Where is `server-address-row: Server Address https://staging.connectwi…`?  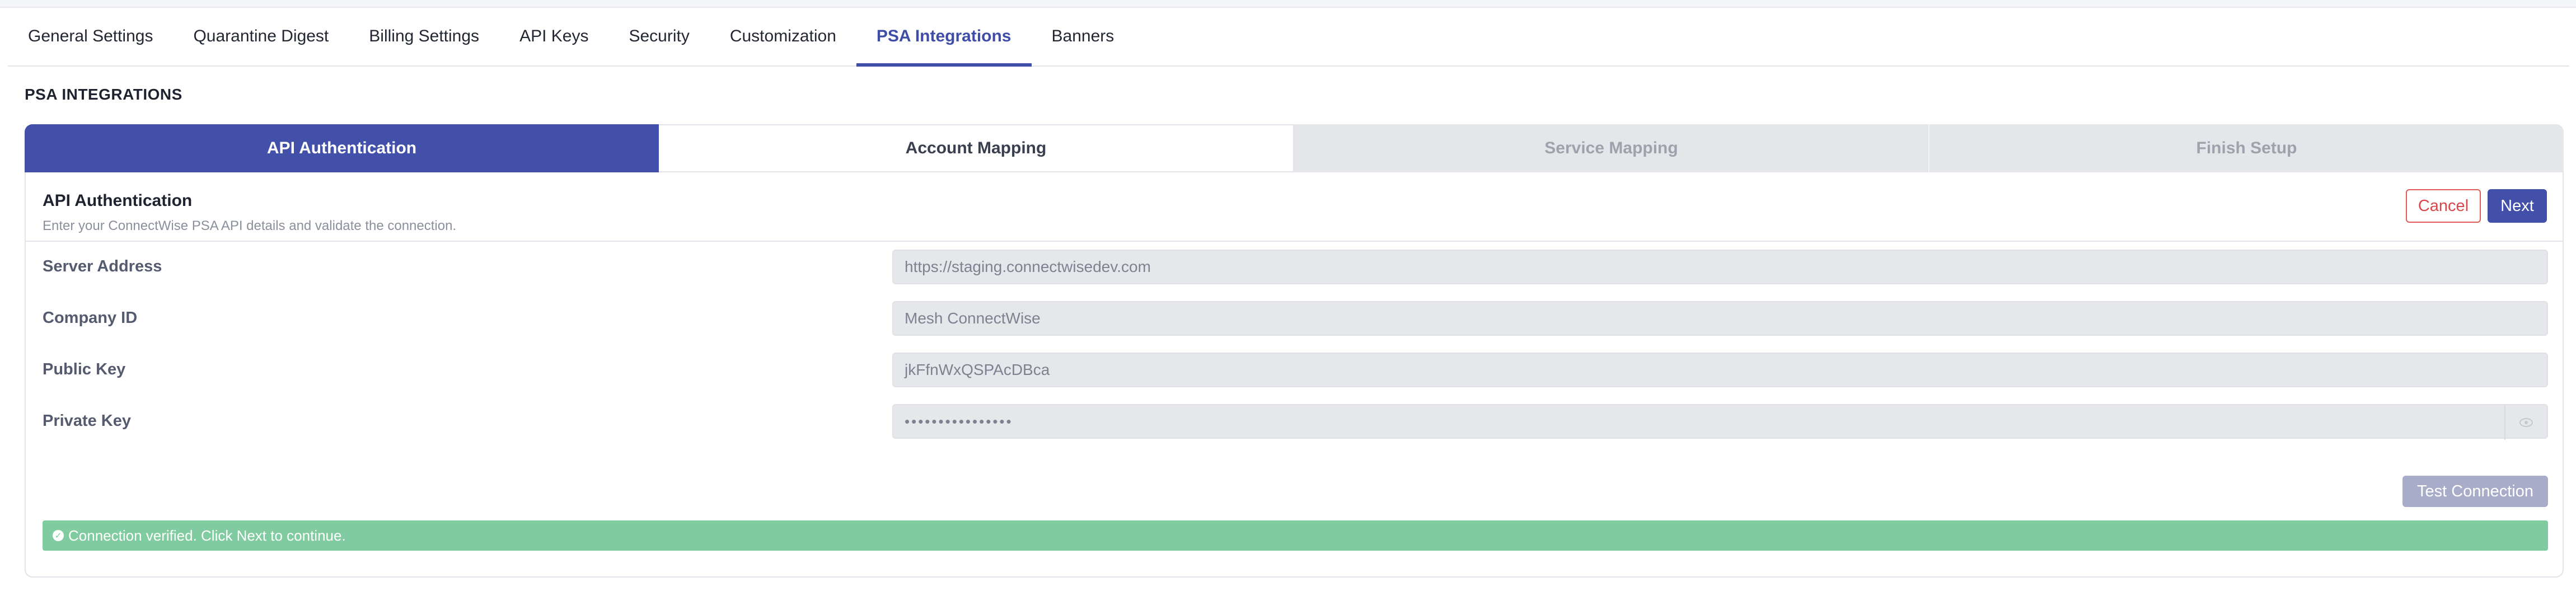 server-address-row: Server Address https://staging.connectwi… is located at coordinates (1295, 267).